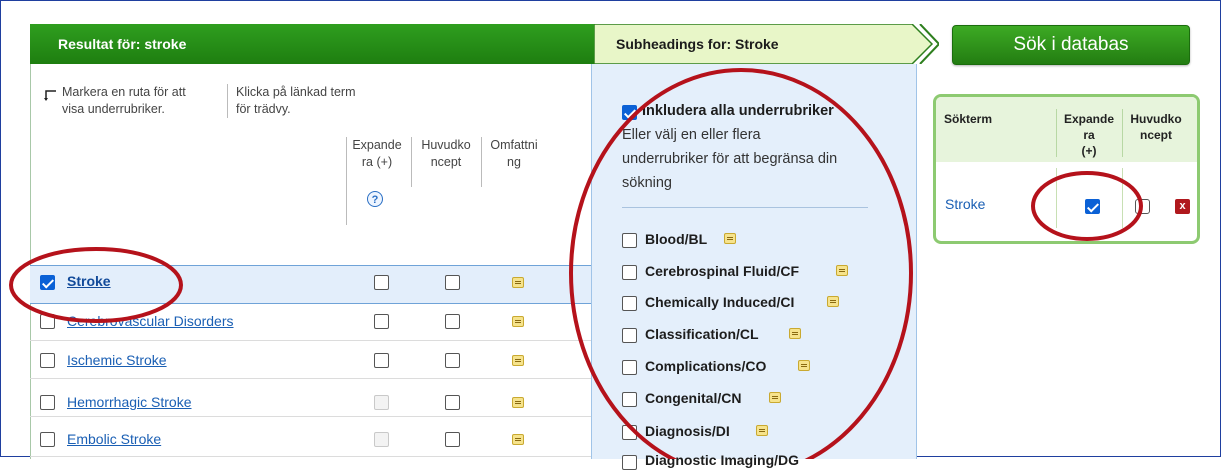  I want to click on search-expand-checkbox, so click(1092, 206).